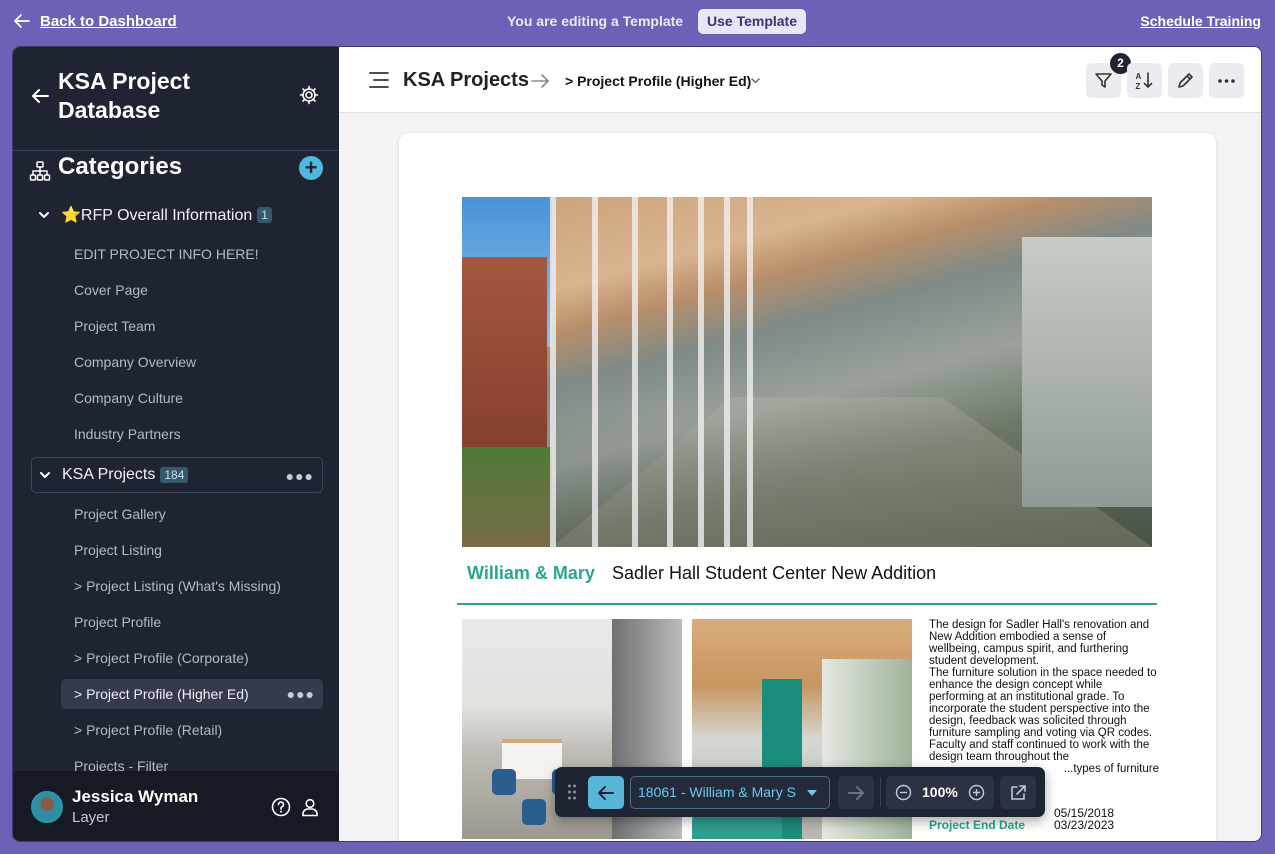  I want to click on database-title: KSA Project Database, so click(124, 95).